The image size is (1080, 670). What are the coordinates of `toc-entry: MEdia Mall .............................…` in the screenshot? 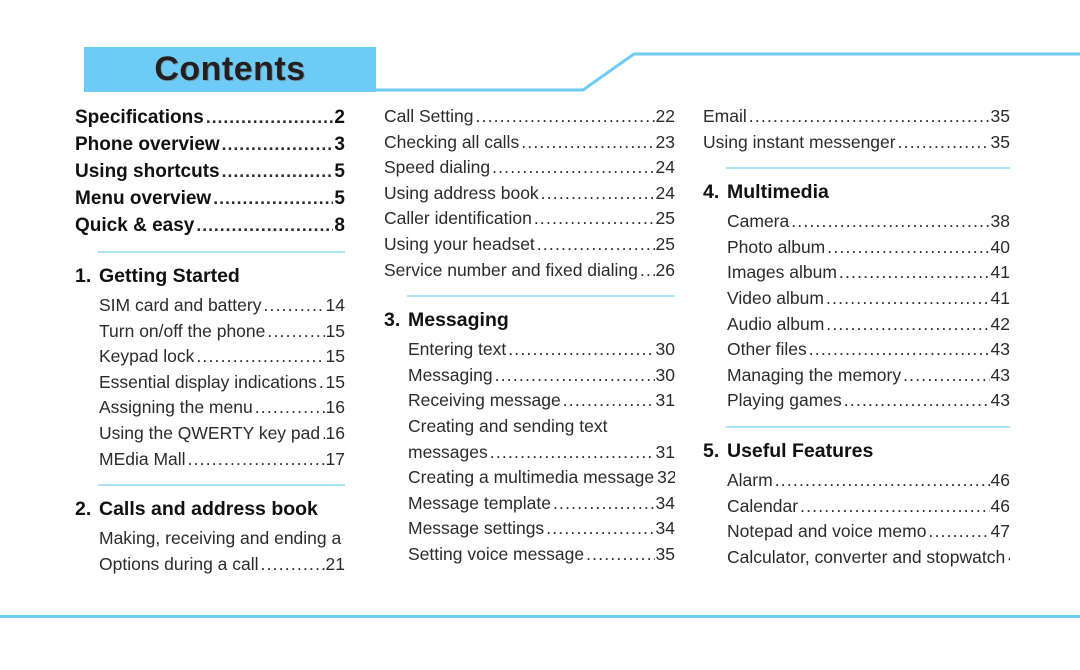 It's located at (222, 460).